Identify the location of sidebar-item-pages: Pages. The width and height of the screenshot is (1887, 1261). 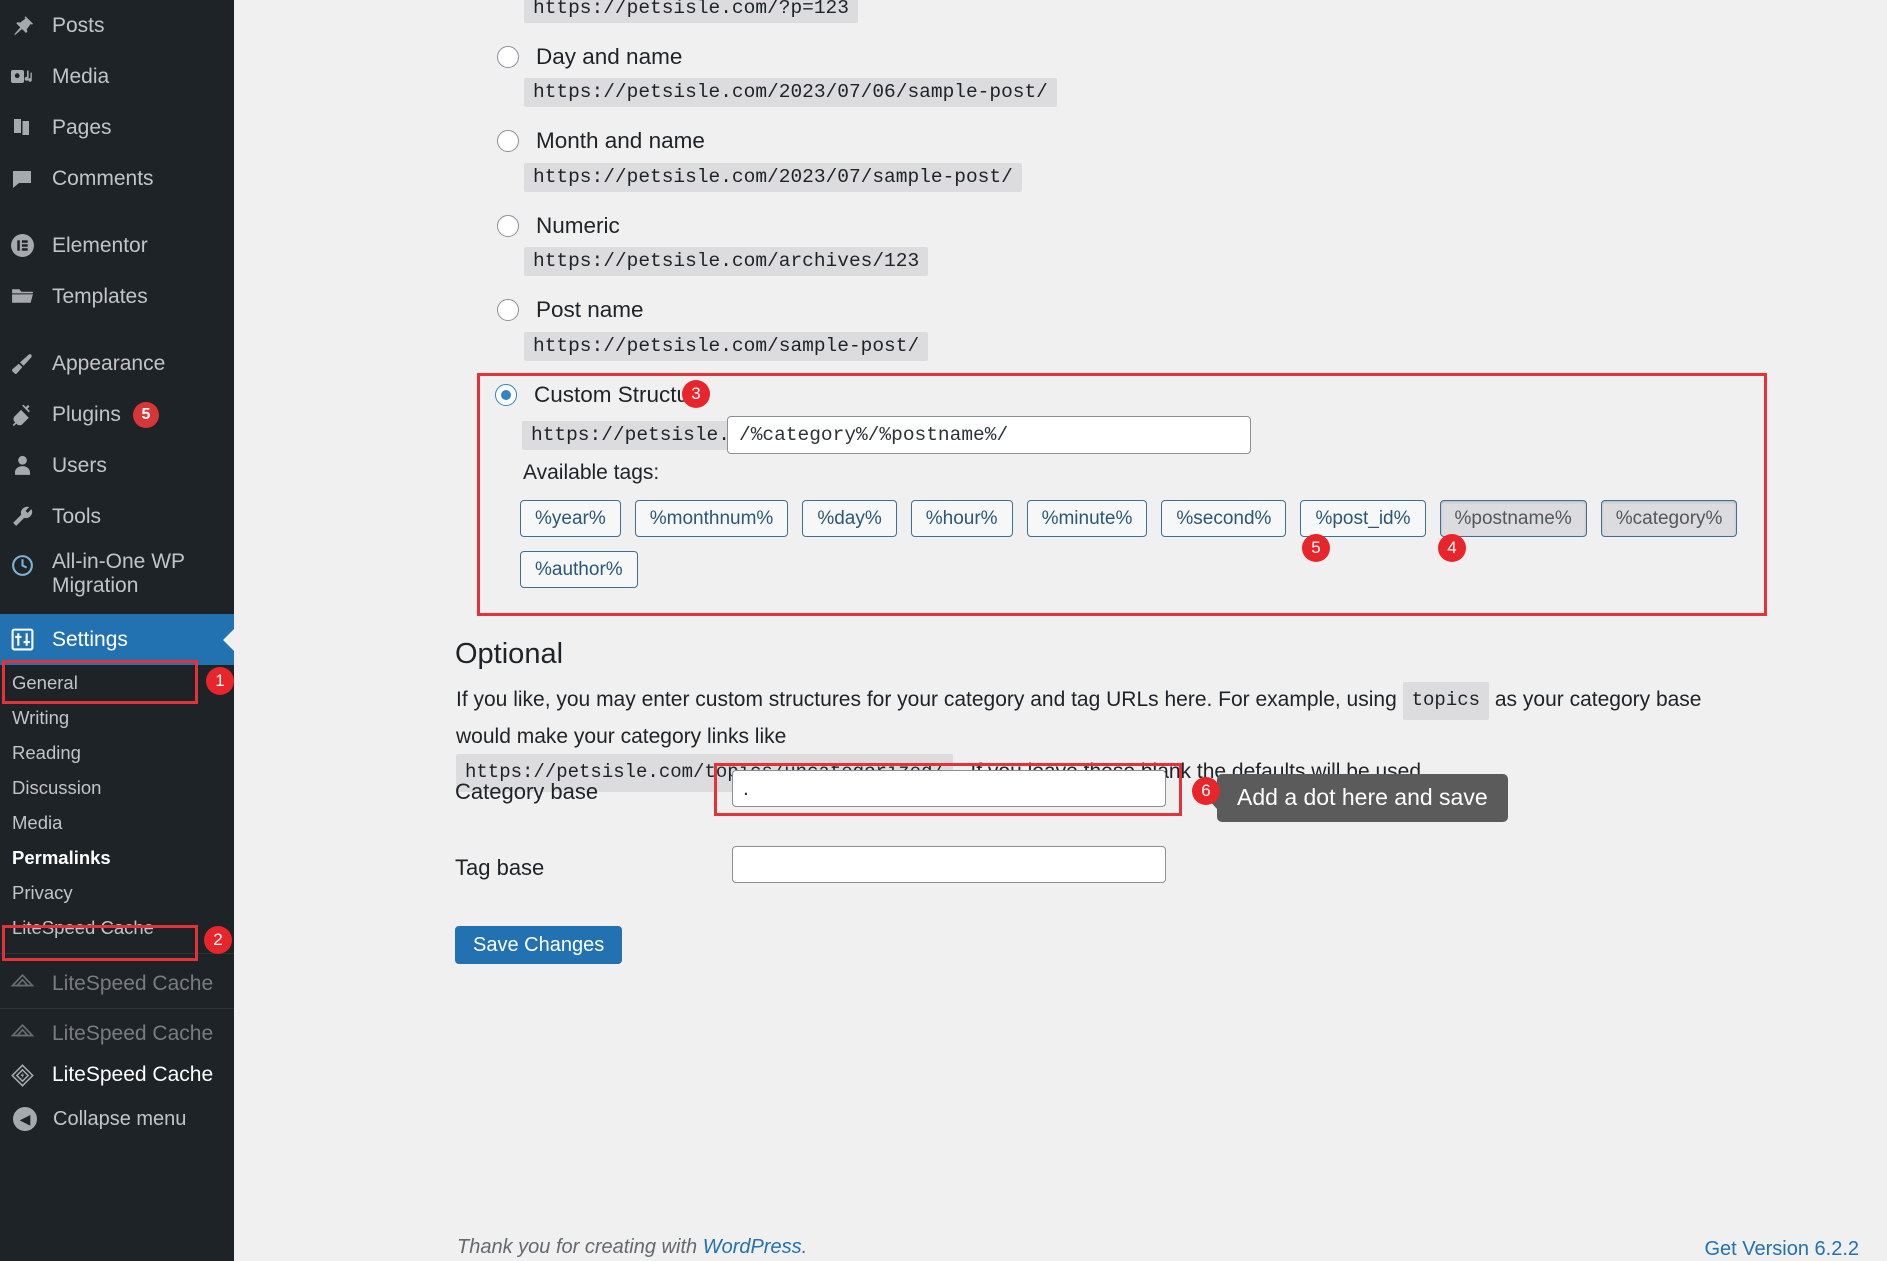
(117, 127).